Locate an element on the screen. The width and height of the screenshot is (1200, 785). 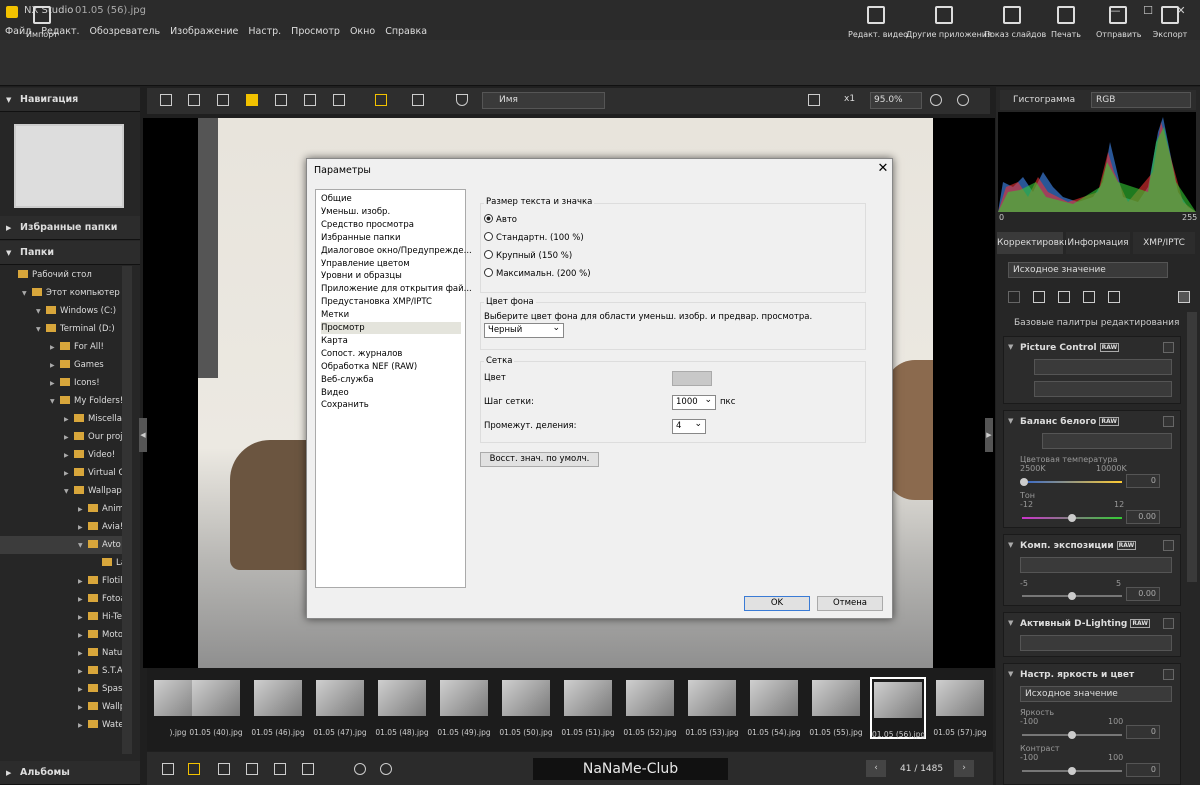
menu-settings: Настр. is located at coordinates (264, 32).